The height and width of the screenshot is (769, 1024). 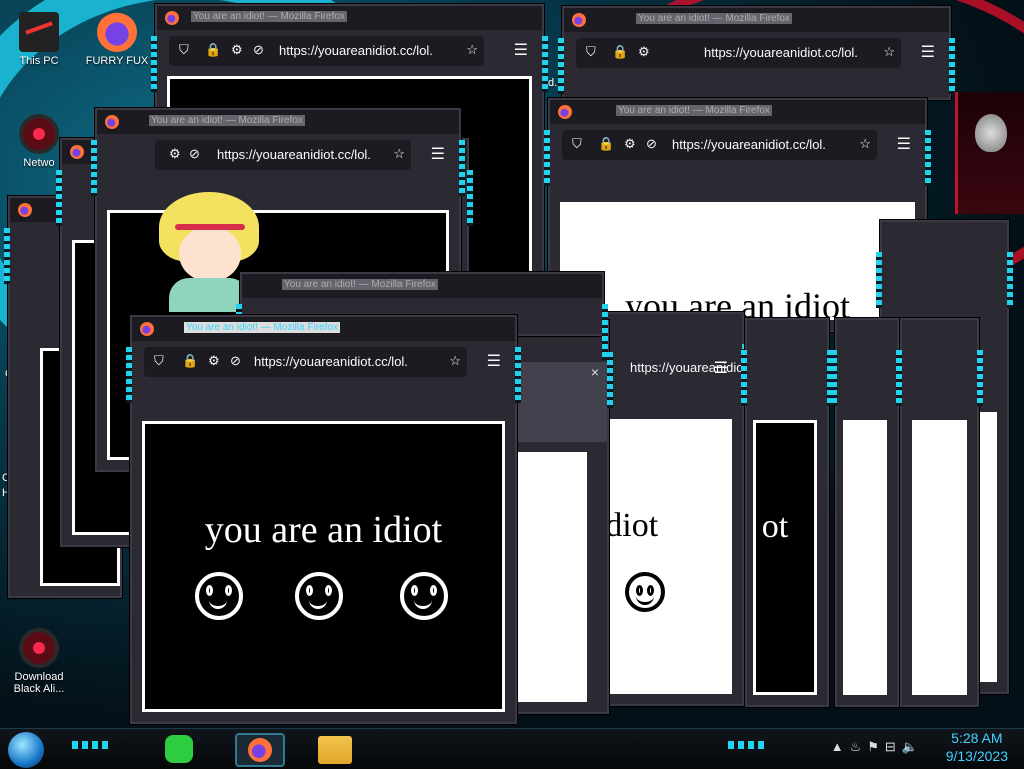 I want to click on partial-desktop-label: d., so click(x=553, y=83).